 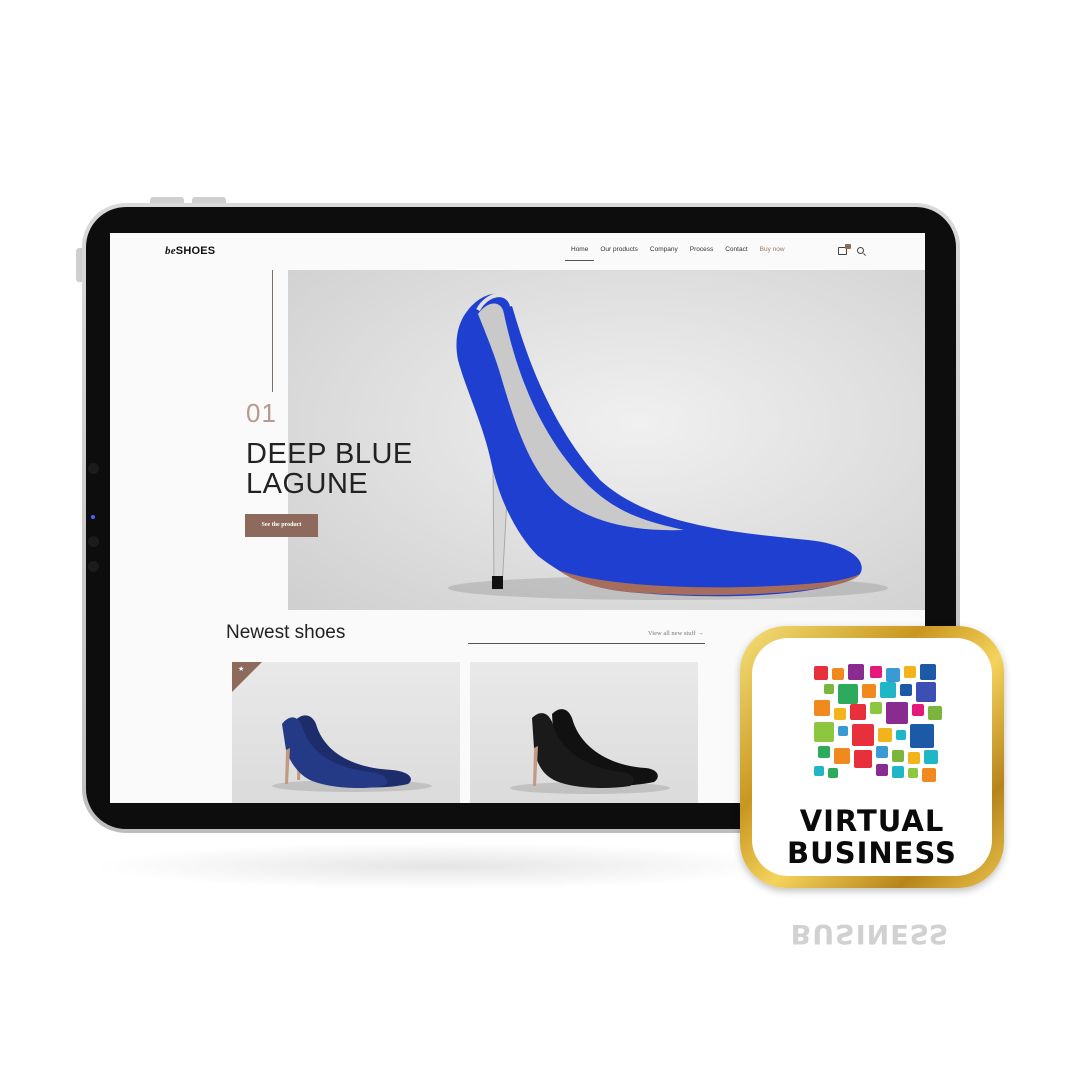 I want to click on badge-face: VIRTUAL BUSINESS, so click(x=872, y=757).